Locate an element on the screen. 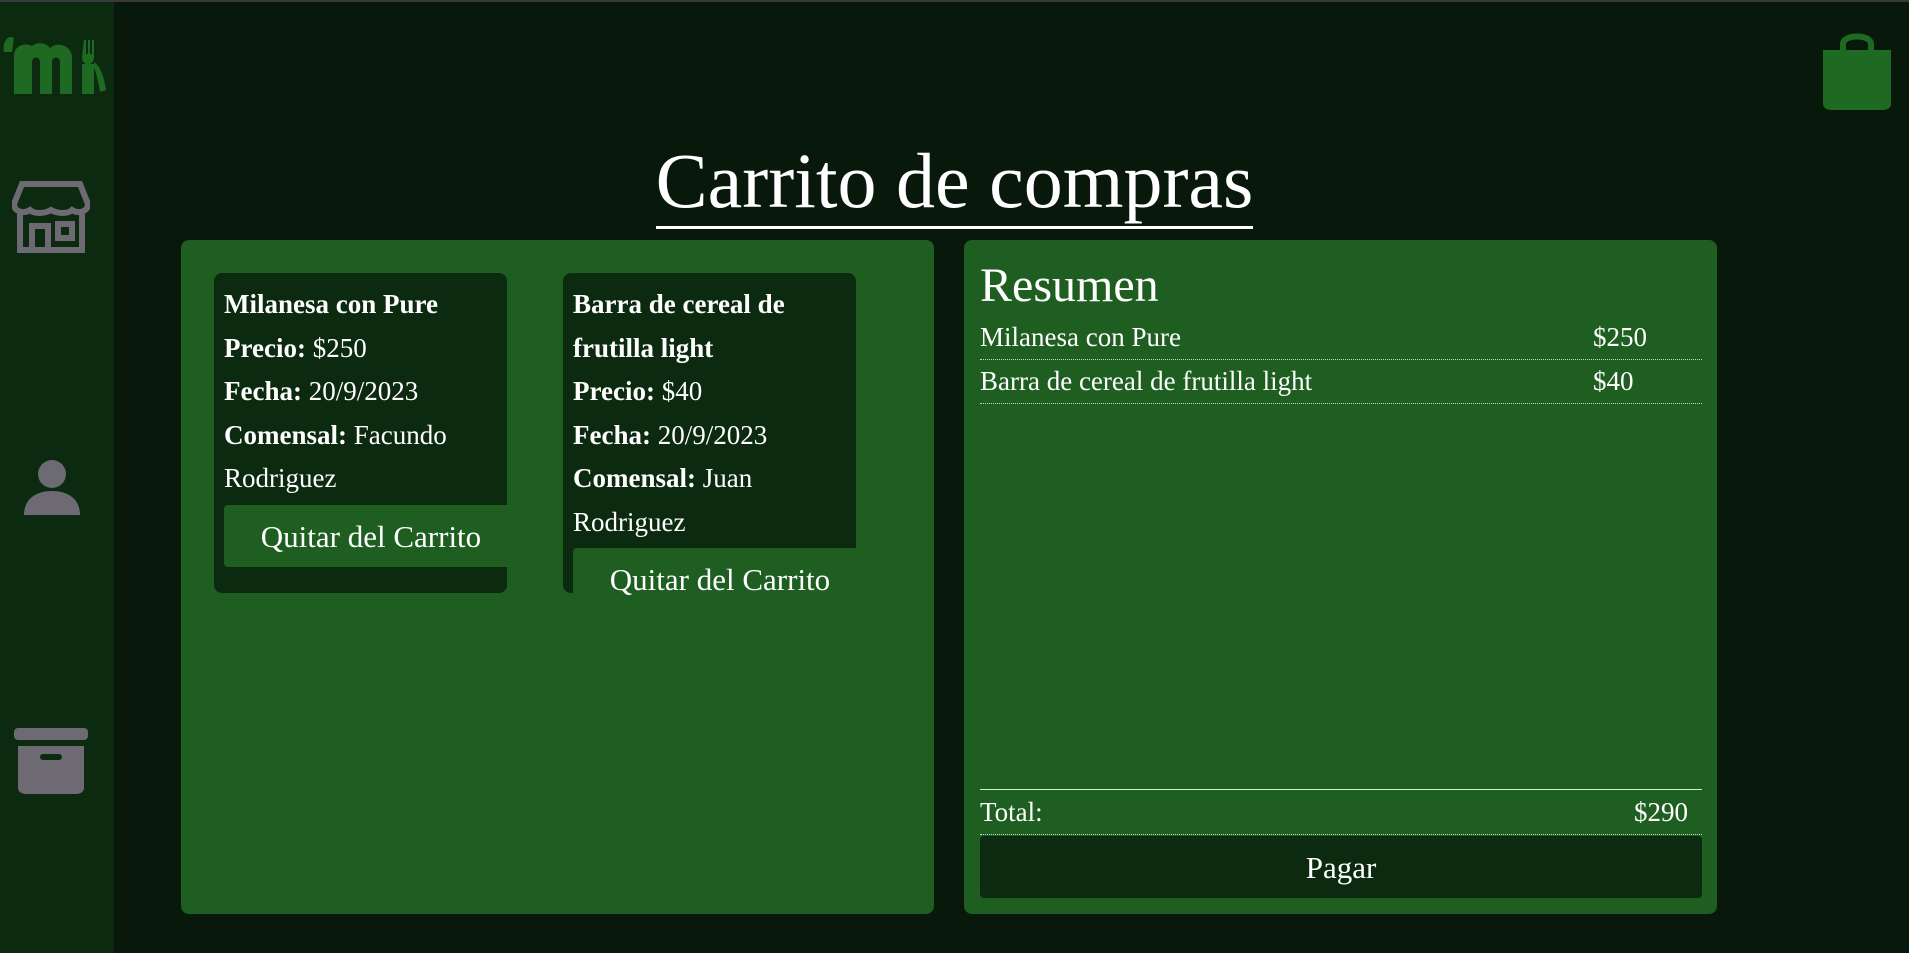 The height and width of the screenshot is (953, 1909). logo-icon is located at coordinates (55, 65).